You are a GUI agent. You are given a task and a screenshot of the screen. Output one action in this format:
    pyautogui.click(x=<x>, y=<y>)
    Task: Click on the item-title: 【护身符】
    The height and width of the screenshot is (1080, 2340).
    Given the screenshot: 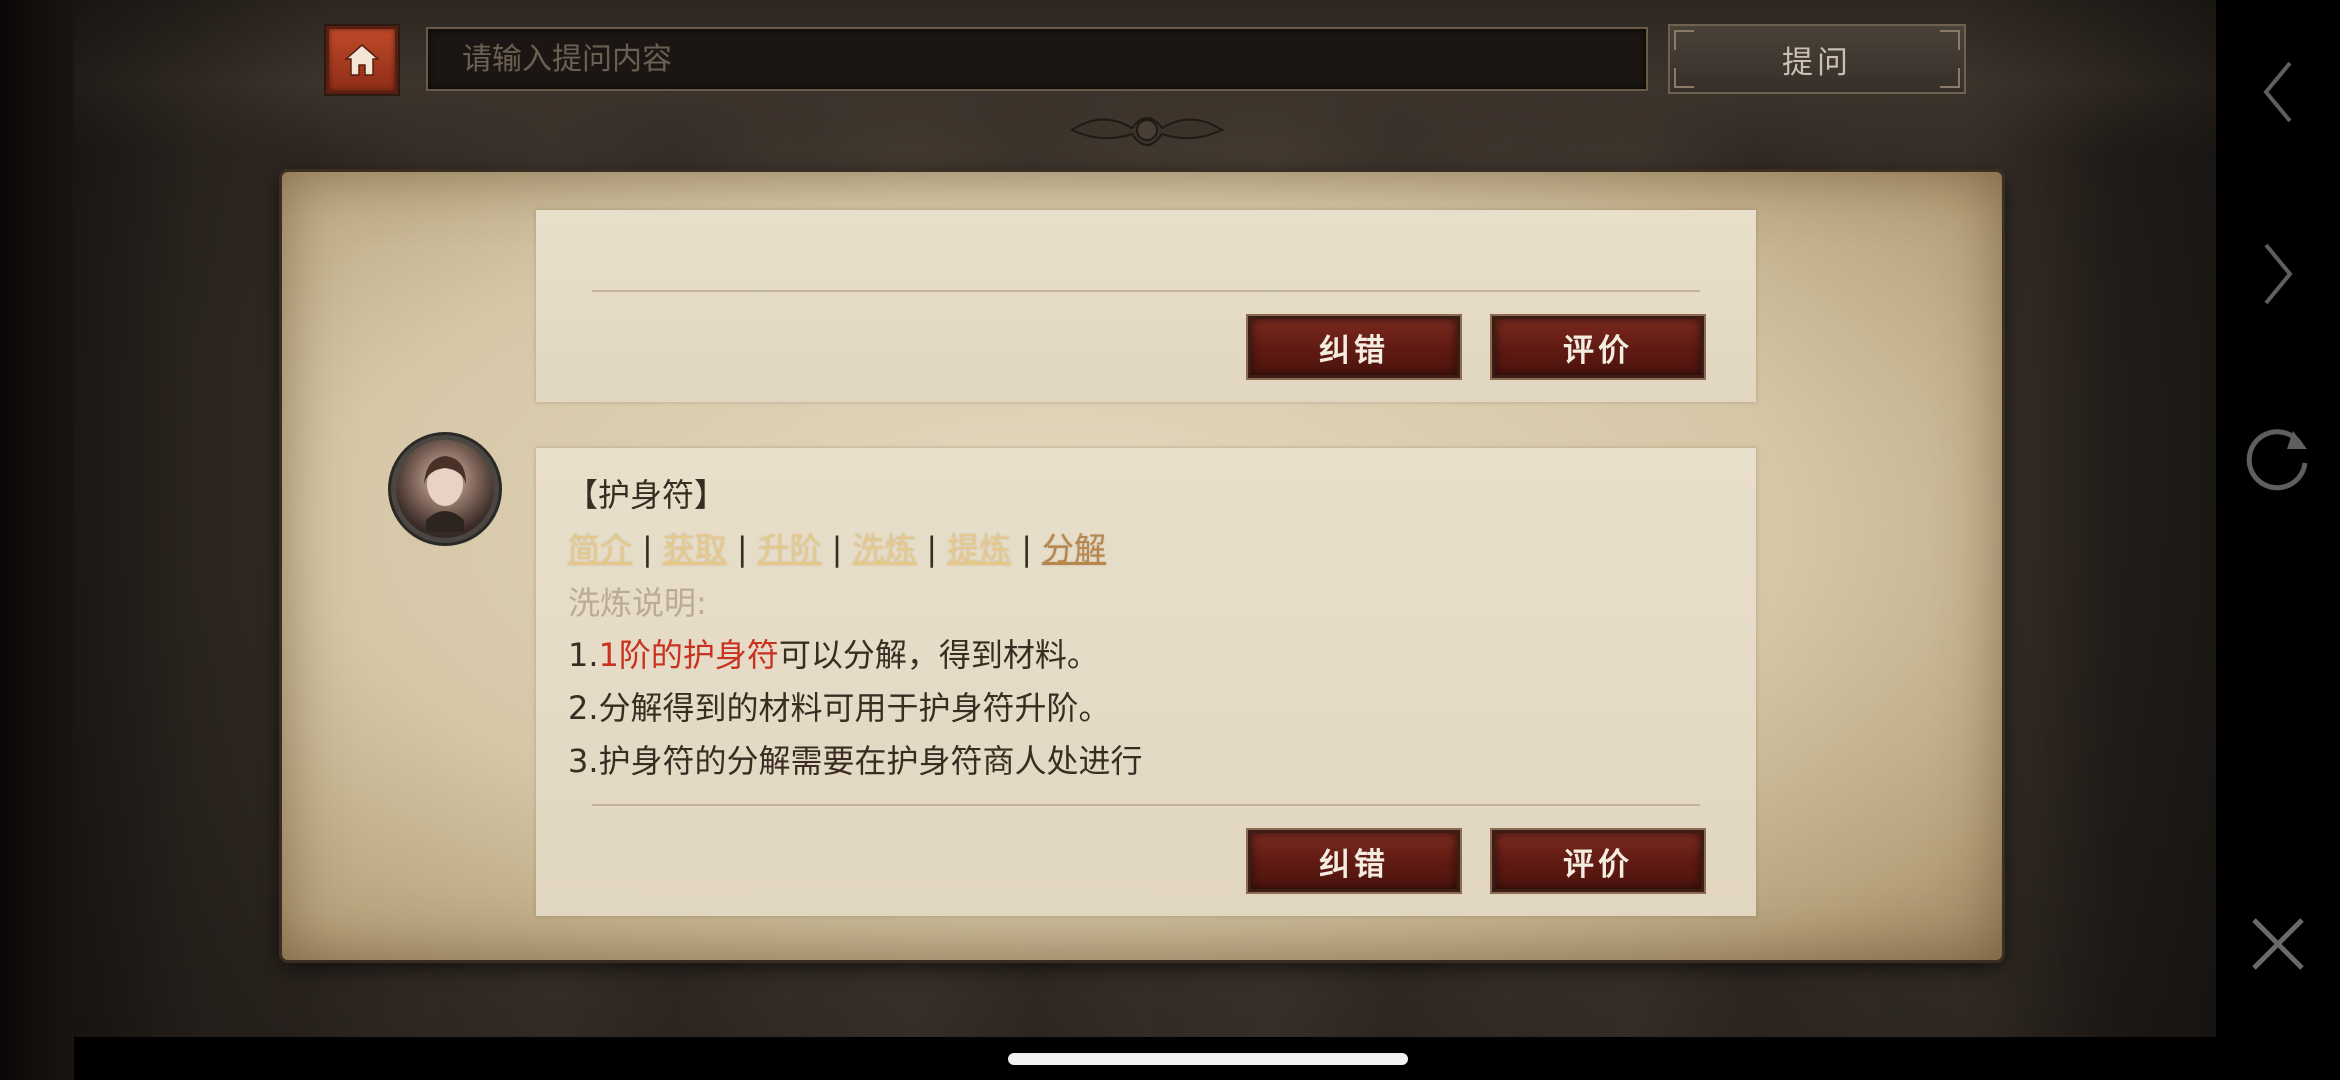 What is the action you would take?
    pyautogui.click(x=646, y=495)
    